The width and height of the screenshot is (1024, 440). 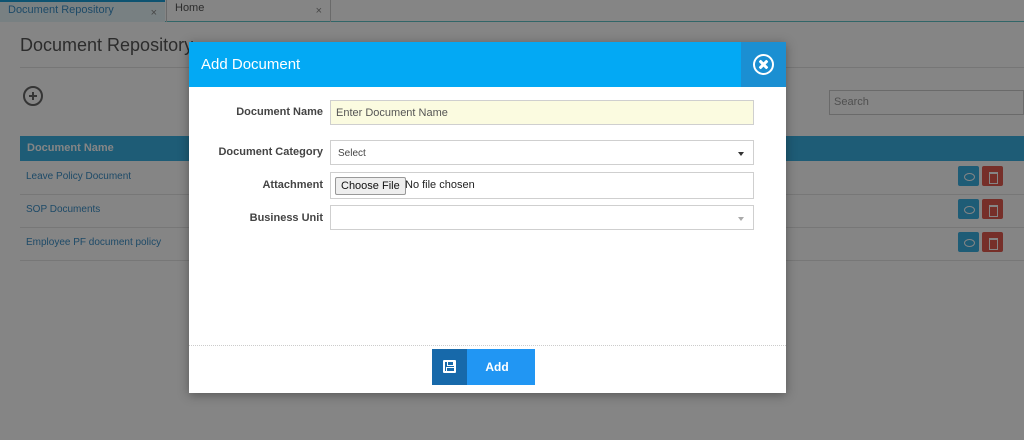 I want to click on choose-file-button: Choose File, so click(x=370, y=186).